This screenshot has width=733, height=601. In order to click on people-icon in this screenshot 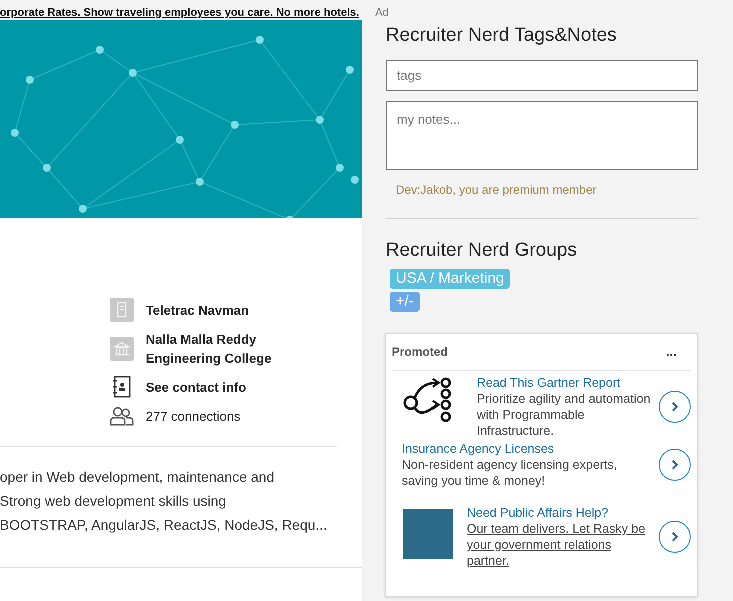, I will do `click(122, 416)`.